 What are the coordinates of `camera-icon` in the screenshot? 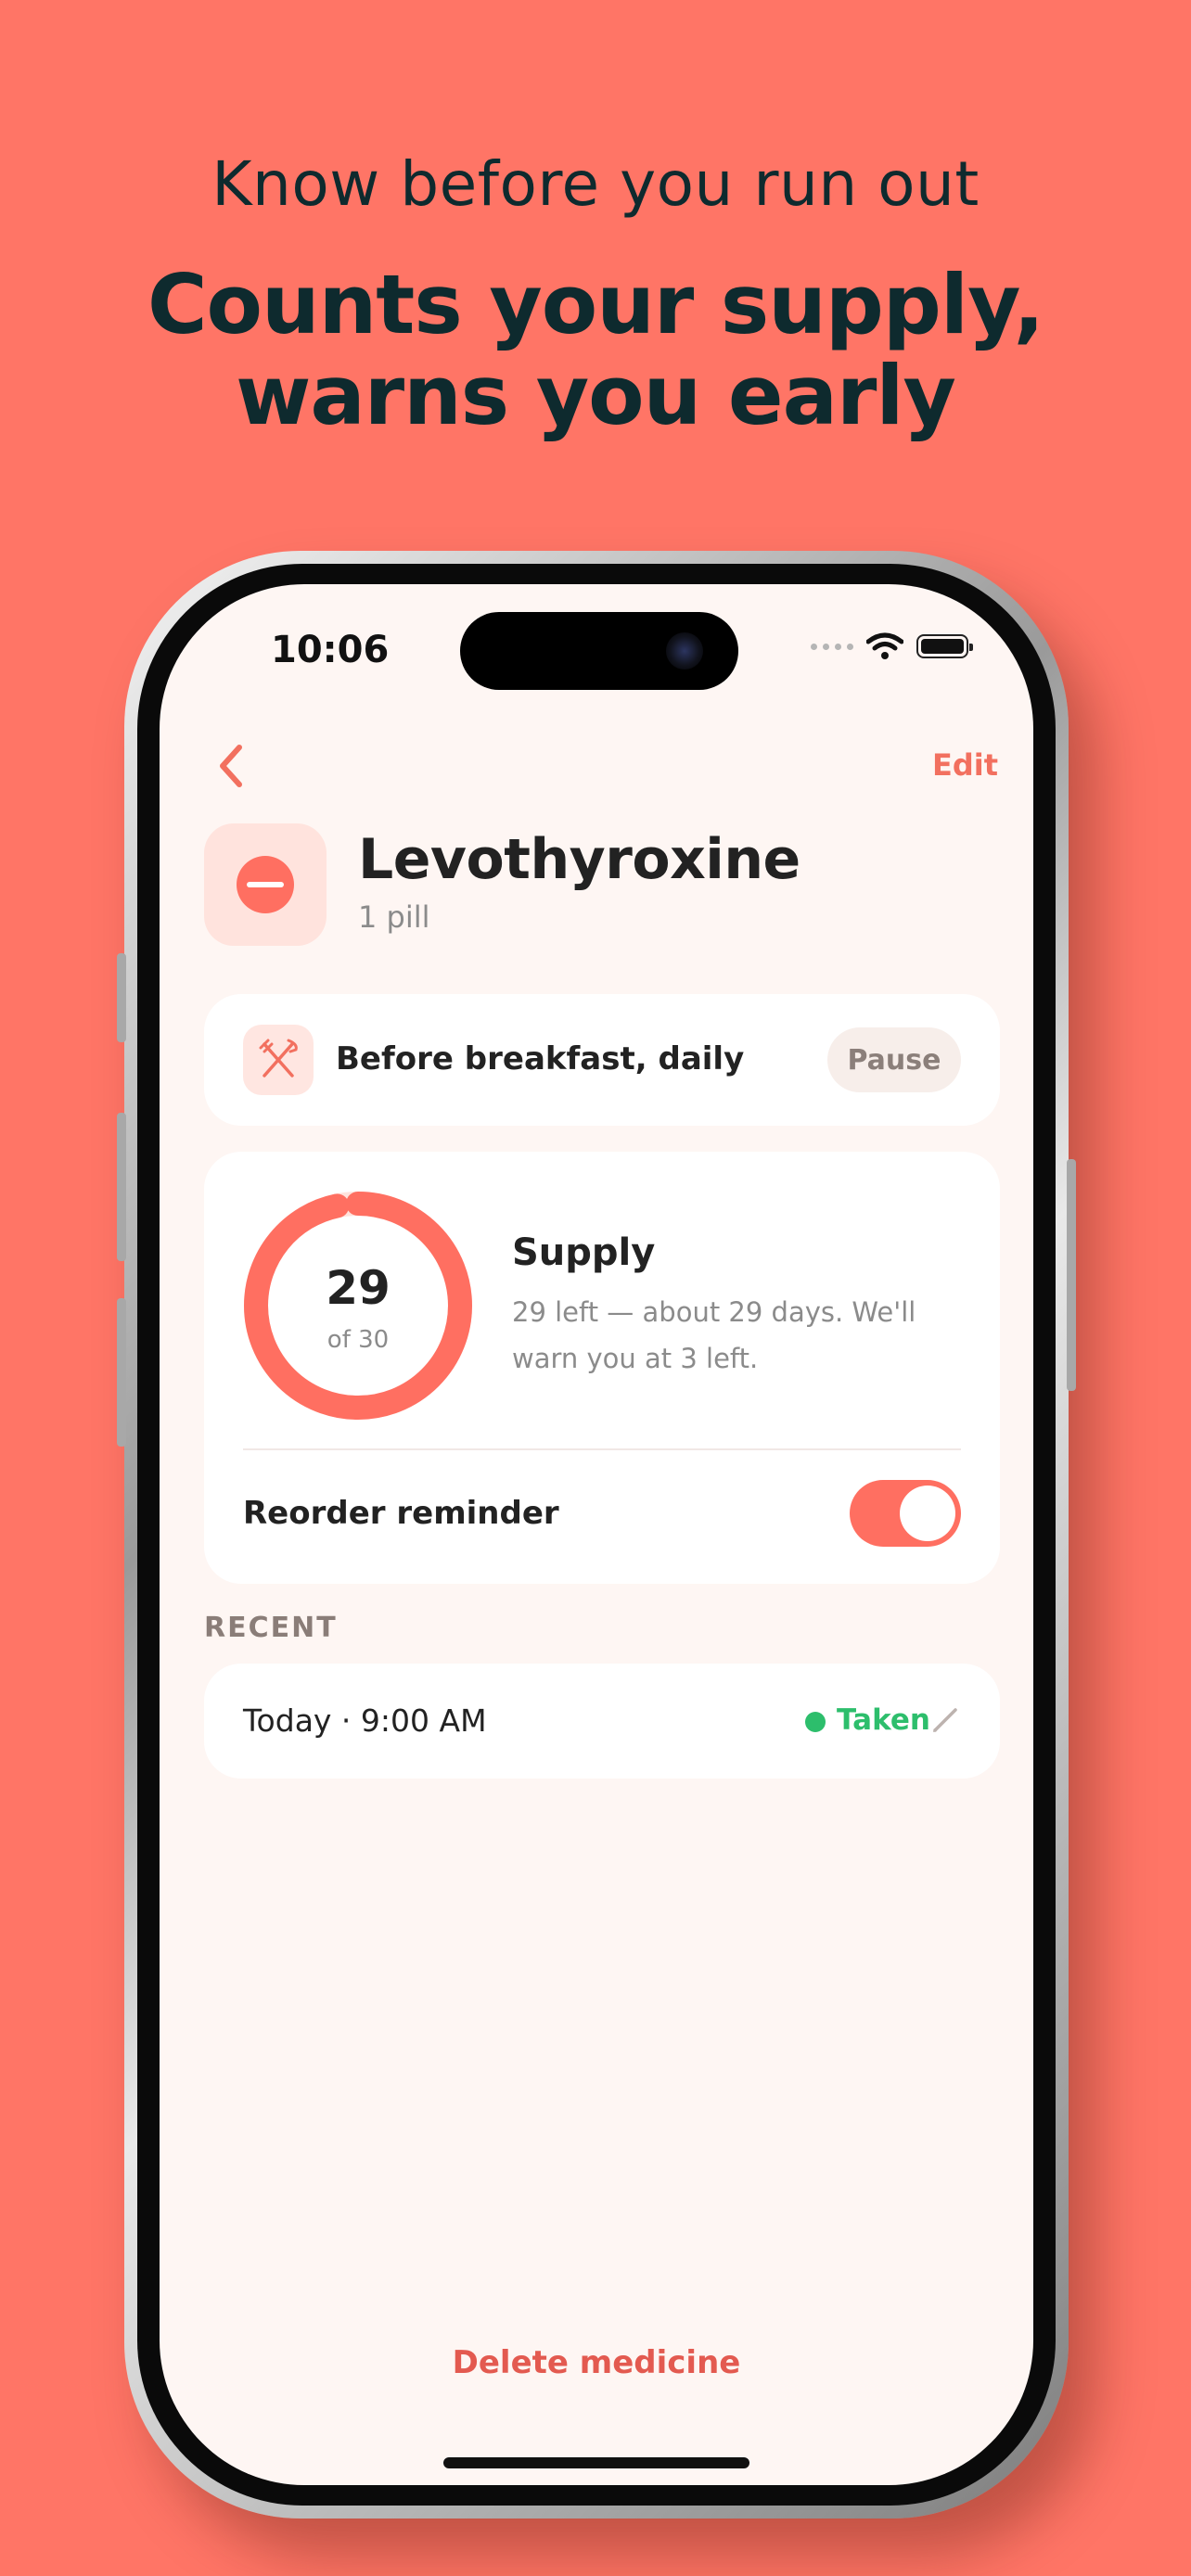 It's located at (684, 651).